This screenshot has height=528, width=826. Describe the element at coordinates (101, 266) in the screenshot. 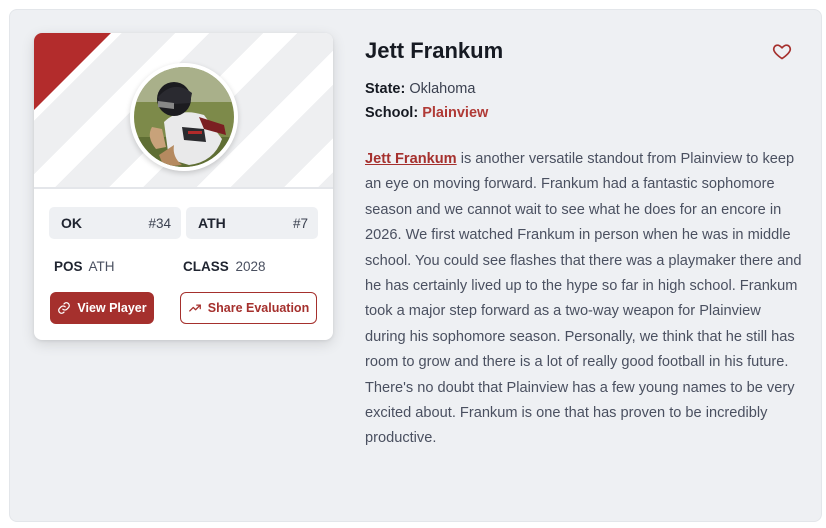

I see `pos-value: ATH` at that location.